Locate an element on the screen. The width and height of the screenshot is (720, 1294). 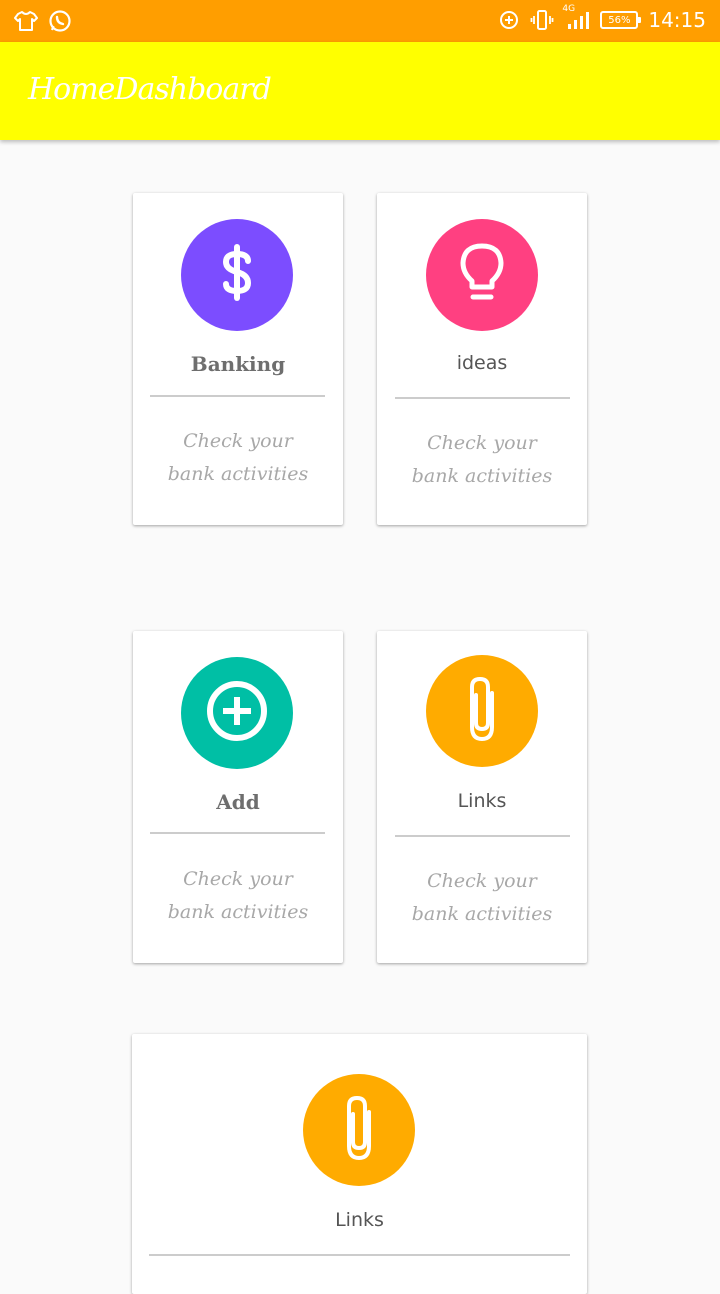
card-add: Add Check your bank activities is located at coordinates (238, 797).